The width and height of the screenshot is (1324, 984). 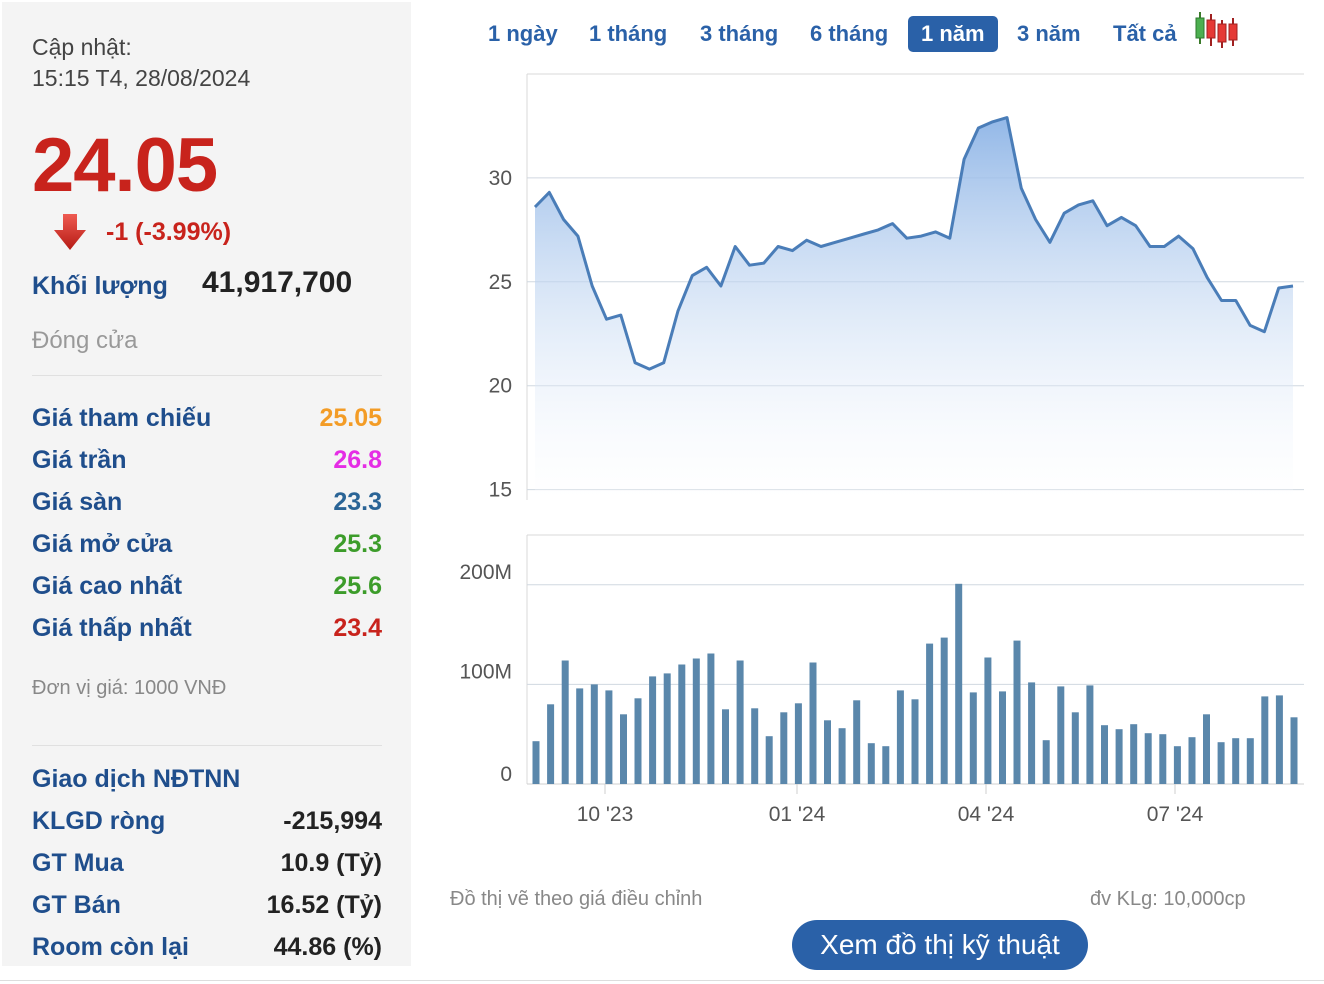 What do you see at coordinates (141, 78) in the screenshot?
I see `update-time: 15:15 T4, 28/08/2024` at bounding box center [141, 78].